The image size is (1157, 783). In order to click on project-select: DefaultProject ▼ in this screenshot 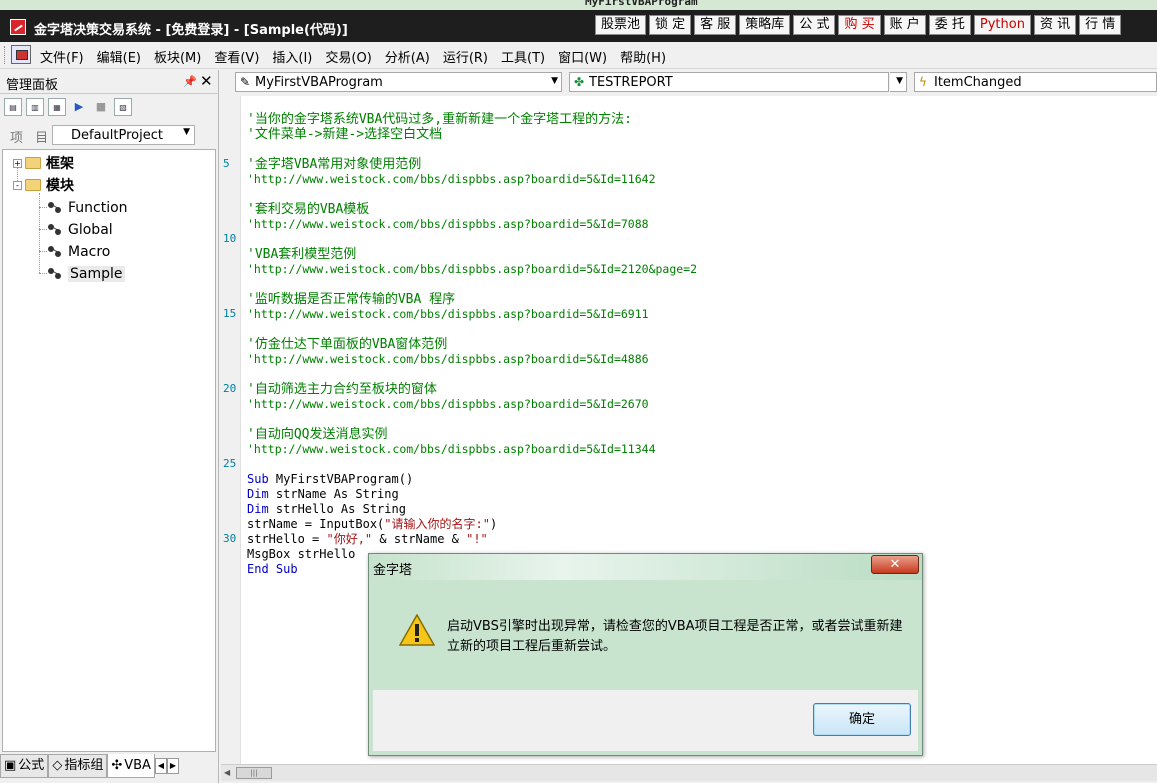, I will do `click(123, 135)`.